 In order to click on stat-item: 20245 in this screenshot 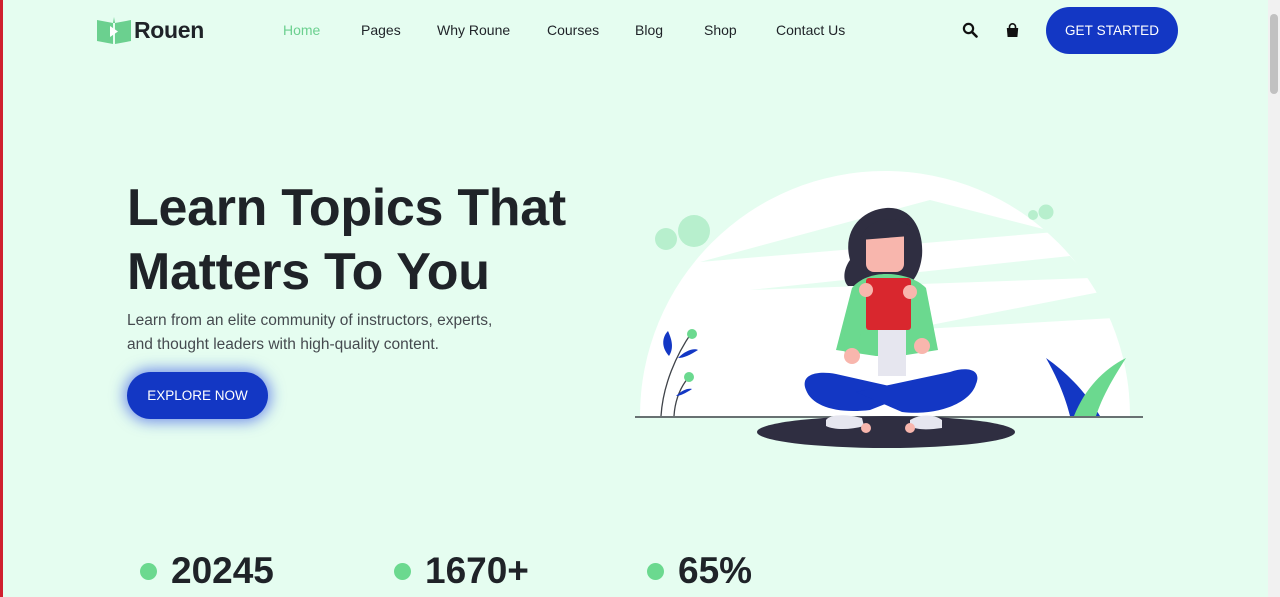, I will do `click(207, 571)`.